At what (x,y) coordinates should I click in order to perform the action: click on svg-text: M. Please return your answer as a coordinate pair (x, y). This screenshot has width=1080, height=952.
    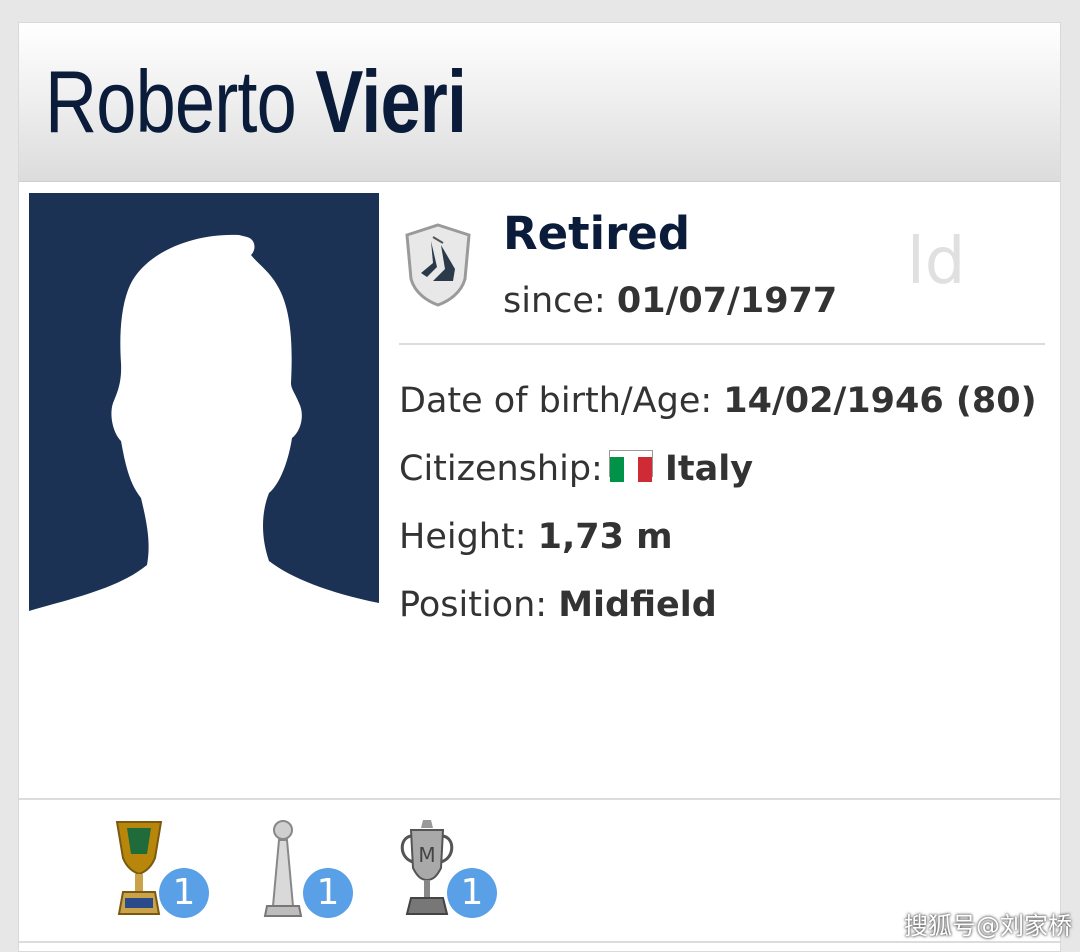
    Looking at the image, I should click on (426, 855).